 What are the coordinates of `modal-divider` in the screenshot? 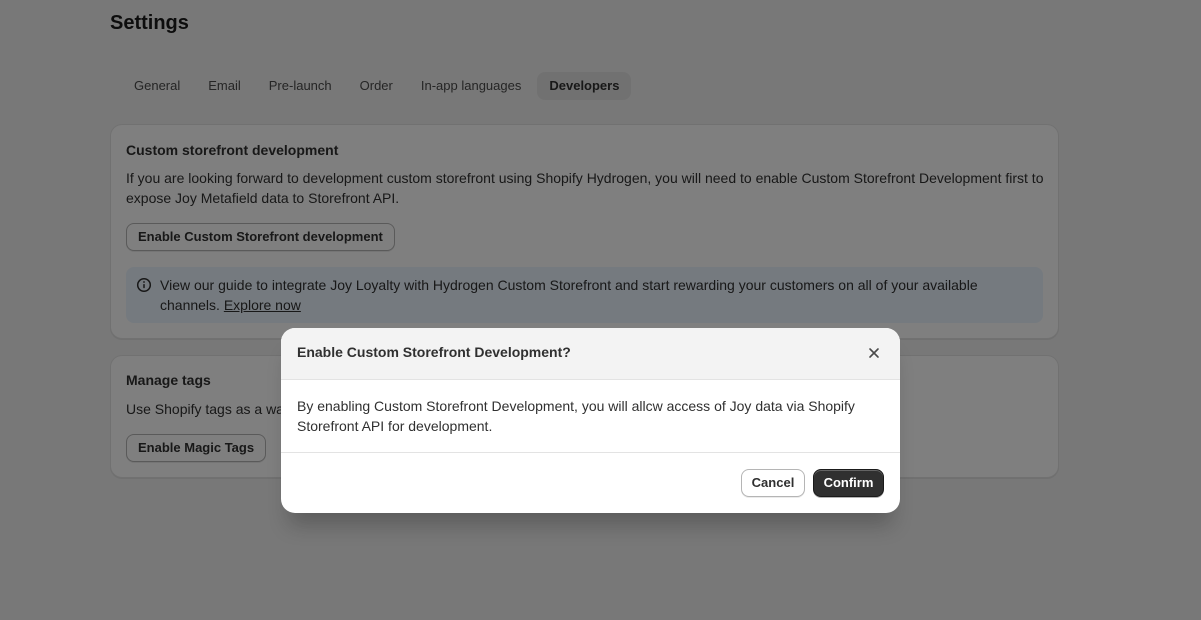 It's located at (590, 452).